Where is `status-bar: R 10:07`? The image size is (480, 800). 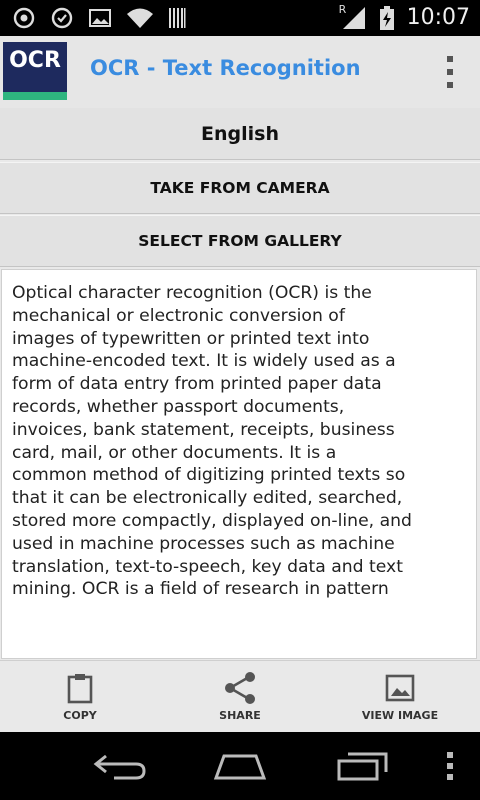 status-bar: R 10:07 is located at coordinates (240, 18).